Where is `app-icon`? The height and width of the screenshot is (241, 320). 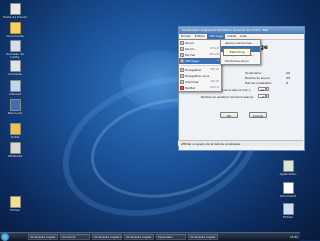
app-icon is located at coordinates (288, 166).